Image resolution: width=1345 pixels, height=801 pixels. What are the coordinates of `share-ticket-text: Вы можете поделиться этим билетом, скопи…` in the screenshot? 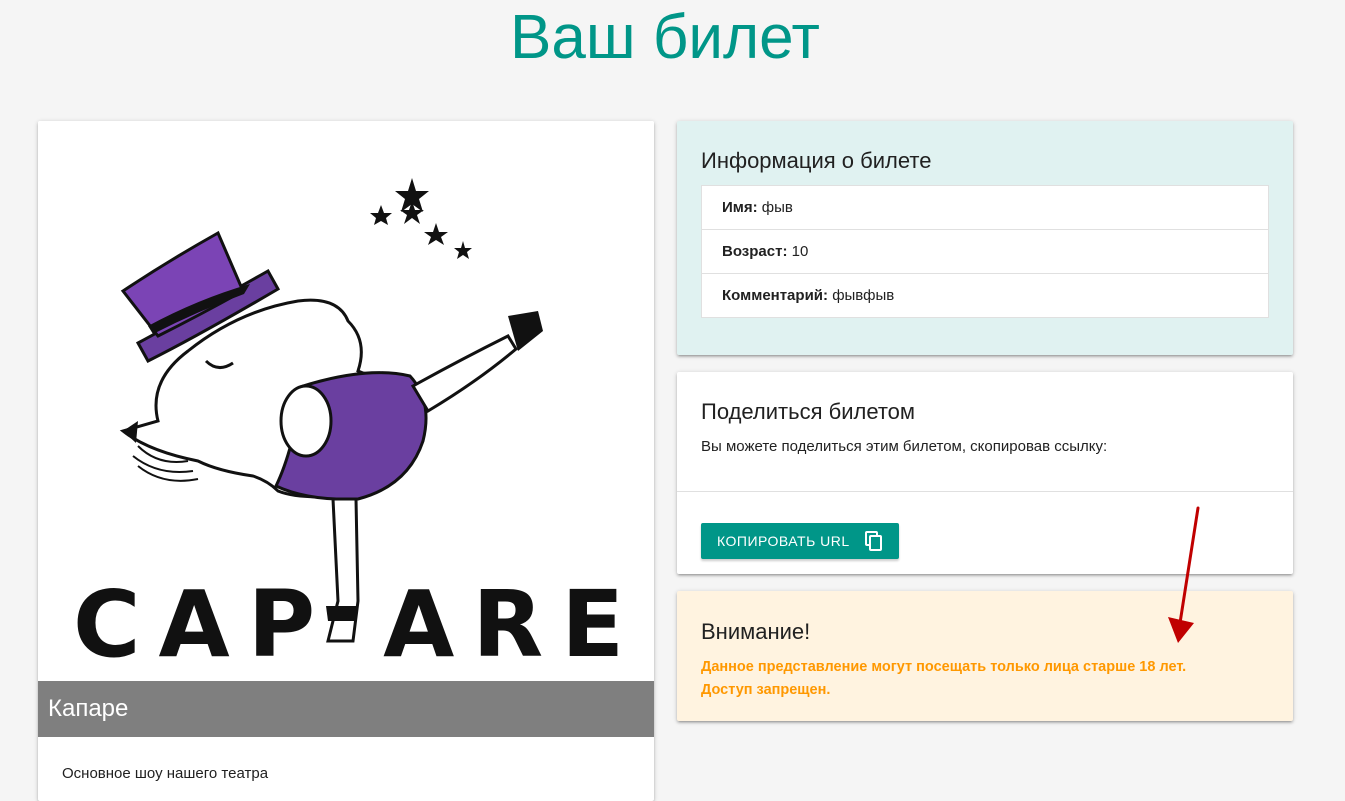 It's located at (904, 446).